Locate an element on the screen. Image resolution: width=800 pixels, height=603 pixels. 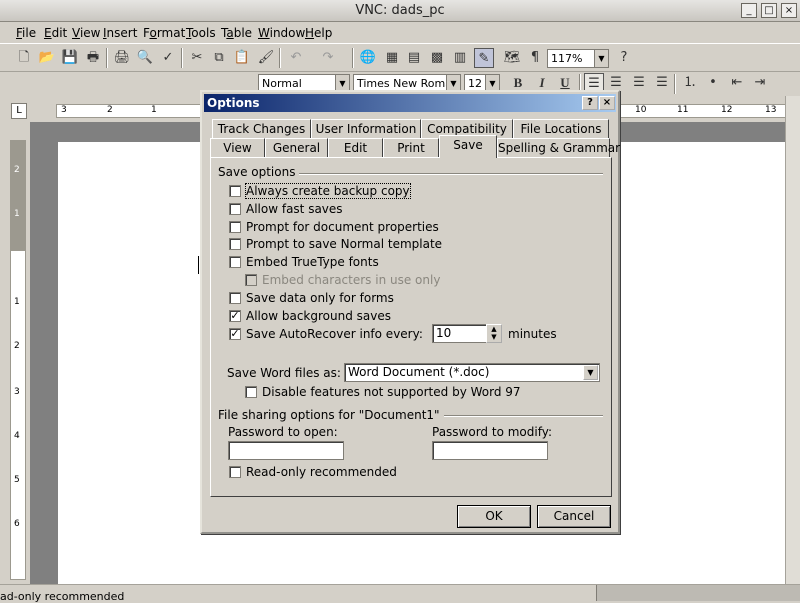
status-text: ad-only recommended is located at coordinates (62, 596).